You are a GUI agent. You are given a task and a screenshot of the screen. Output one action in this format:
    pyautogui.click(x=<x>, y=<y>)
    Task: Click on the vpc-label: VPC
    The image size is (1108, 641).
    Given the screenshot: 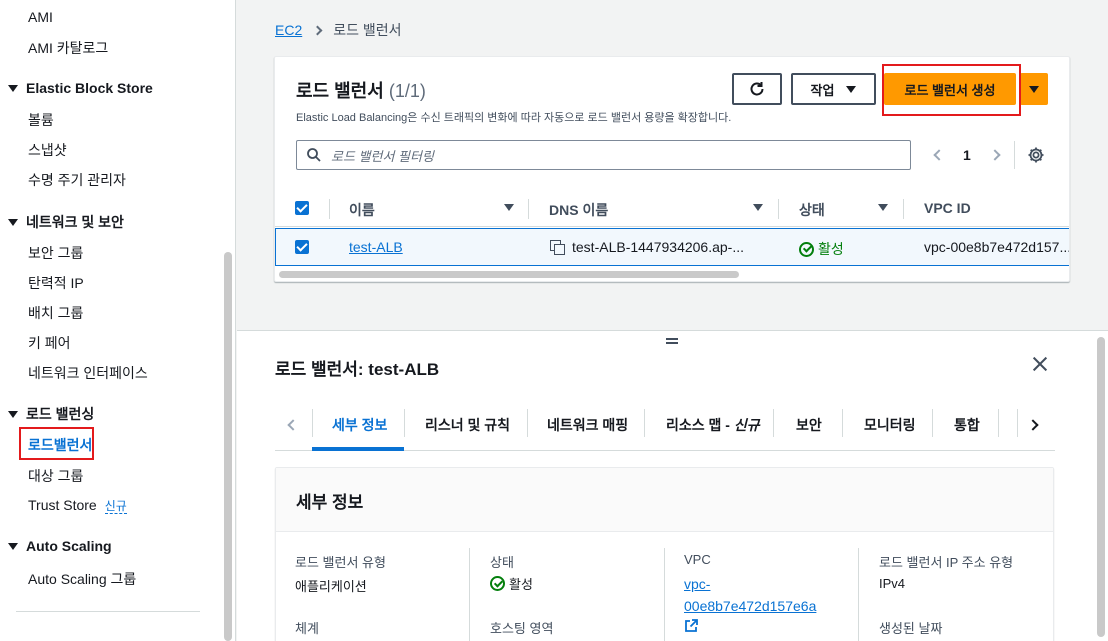 What is the action you would take?
    pyautogui.click(x=697, y=559)
    